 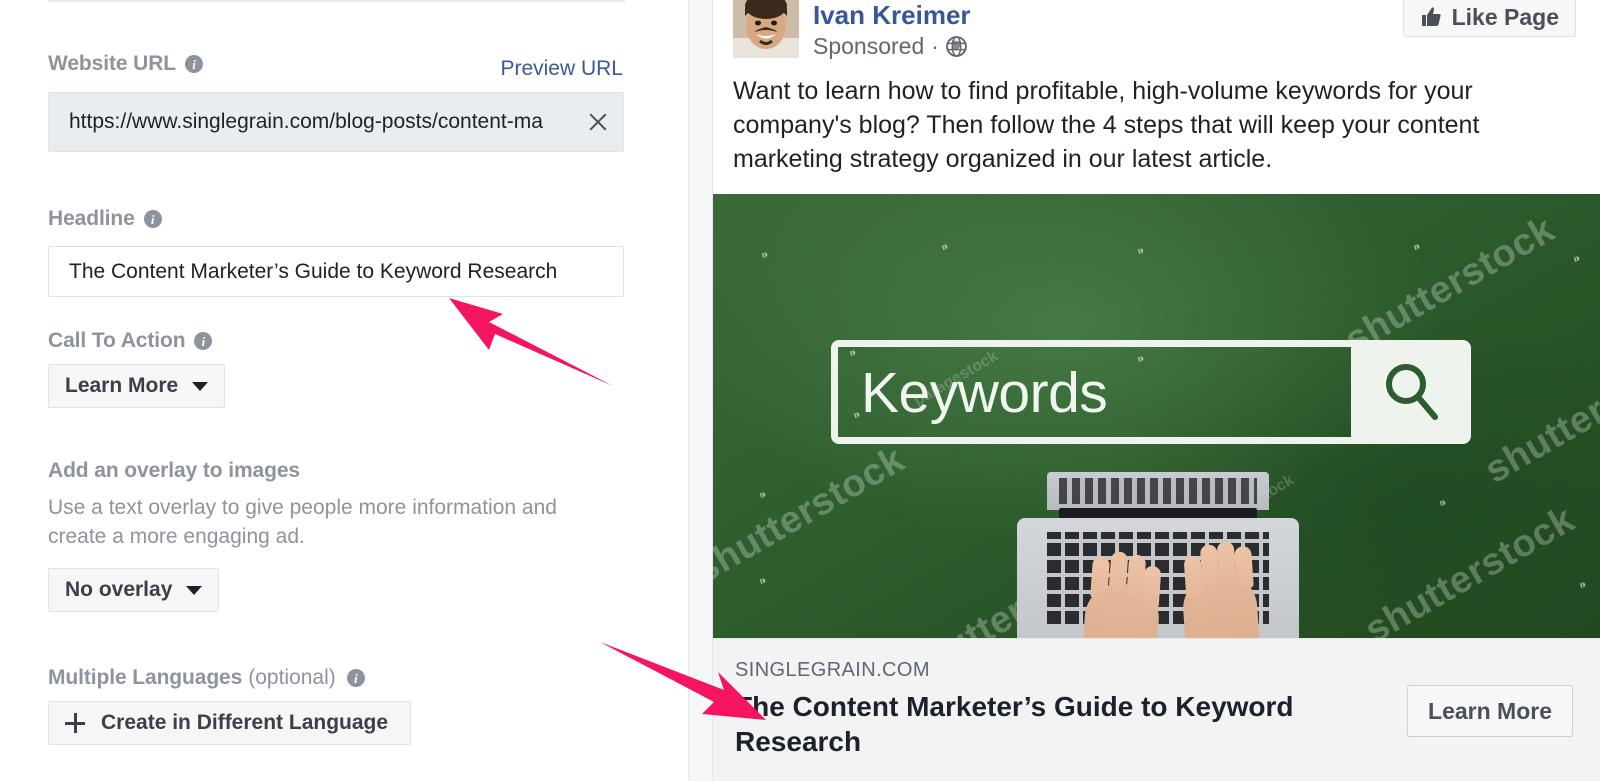 I want to click on search-button-box, so click(x=1411, y=392).